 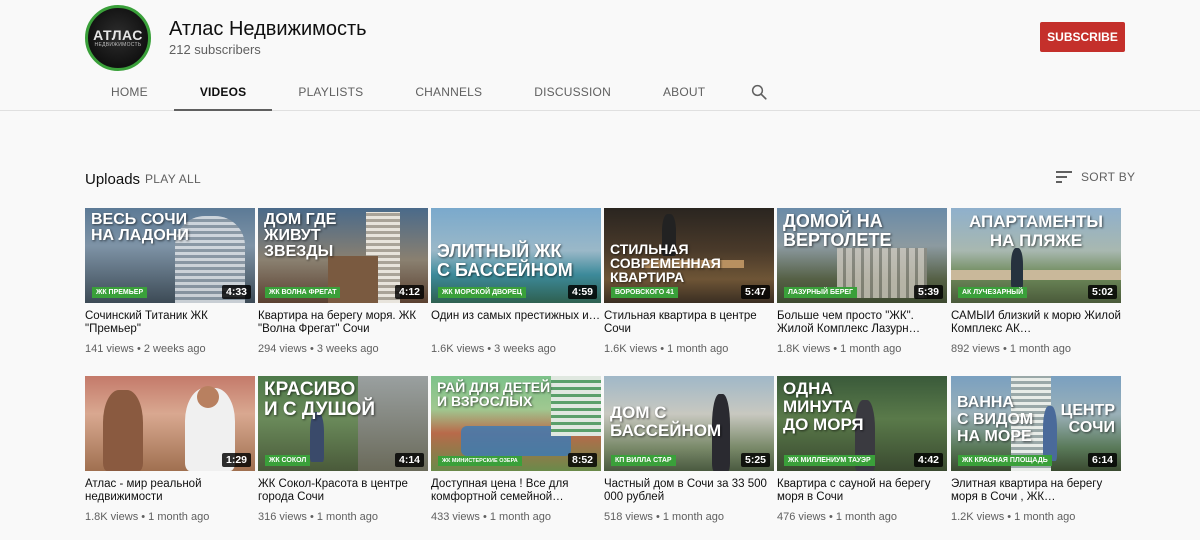 What do you see at coordinates (140, 227) in the screenshot?
I see `thumbnail-headline: ВЕСЬ СОЧИ НА ЛАДОНИ` at bounding box center [140, 227].